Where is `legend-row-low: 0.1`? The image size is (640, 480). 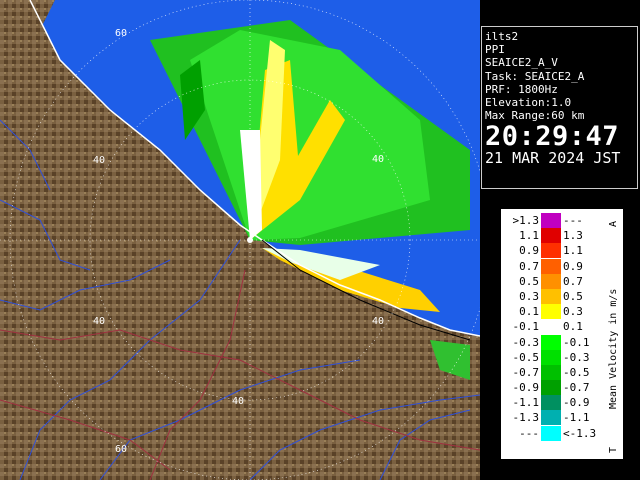
legend-row-low: 0.1 is located at coordinates (529, 312).